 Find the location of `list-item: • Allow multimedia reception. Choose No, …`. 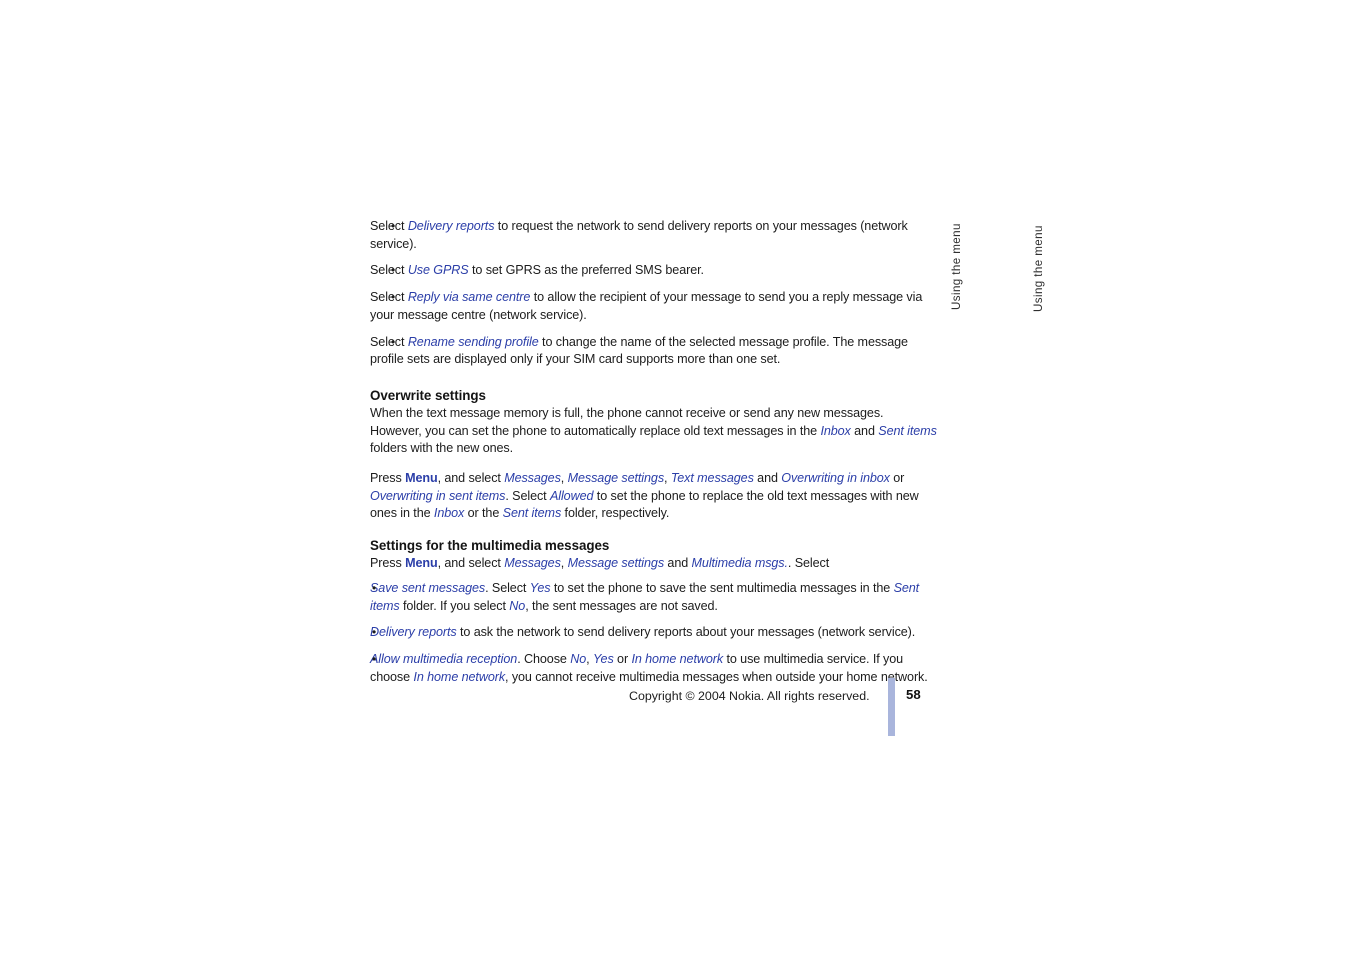

list-item: • Allow multimedia reception. Choose No, … is located at coordinates (653, 668).